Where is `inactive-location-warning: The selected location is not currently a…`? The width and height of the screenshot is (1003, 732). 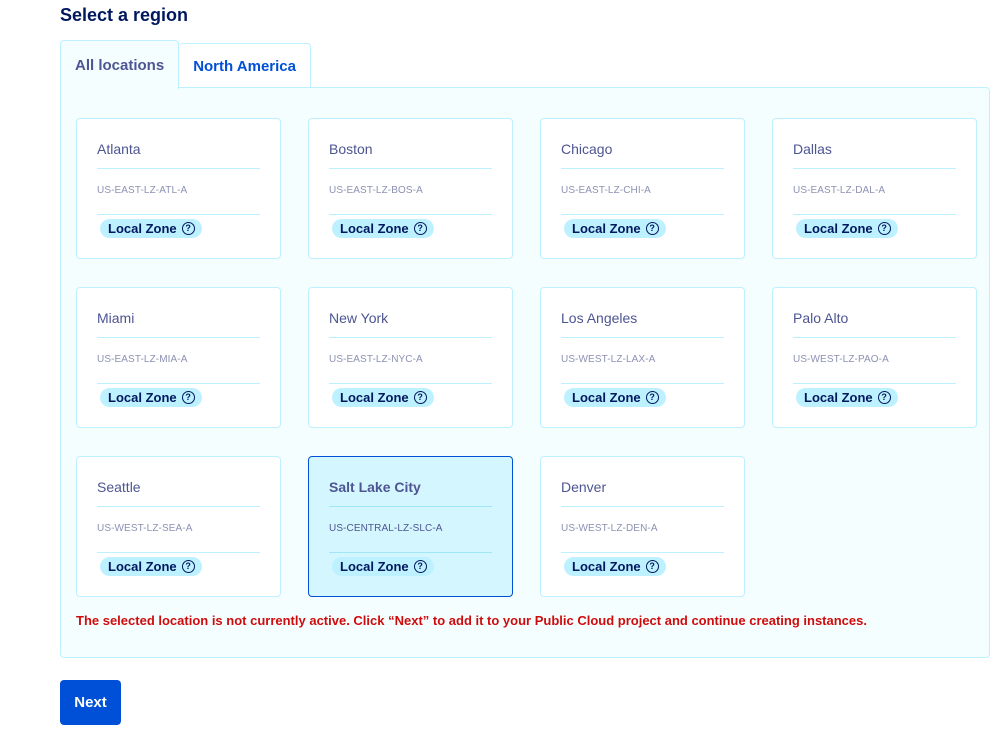
inactive-location-warning: The selected location is not currently a… is located at coordinates (471, 620).